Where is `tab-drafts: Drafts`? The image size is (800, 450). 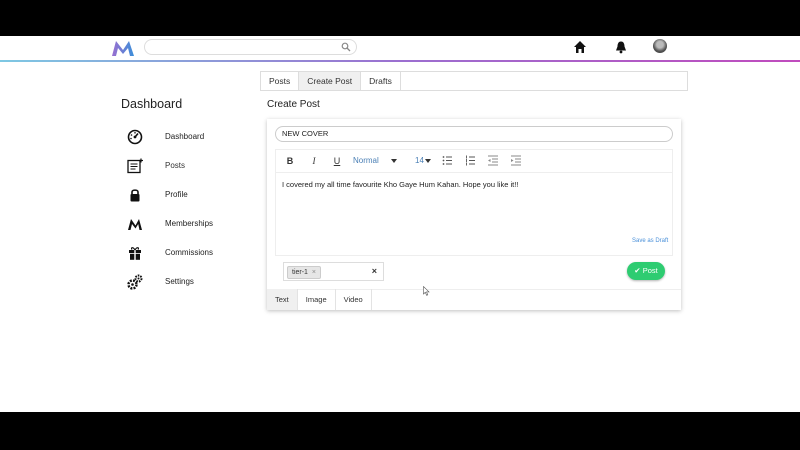 tab-drafts: Drafts is located at coordinates (381, 81).